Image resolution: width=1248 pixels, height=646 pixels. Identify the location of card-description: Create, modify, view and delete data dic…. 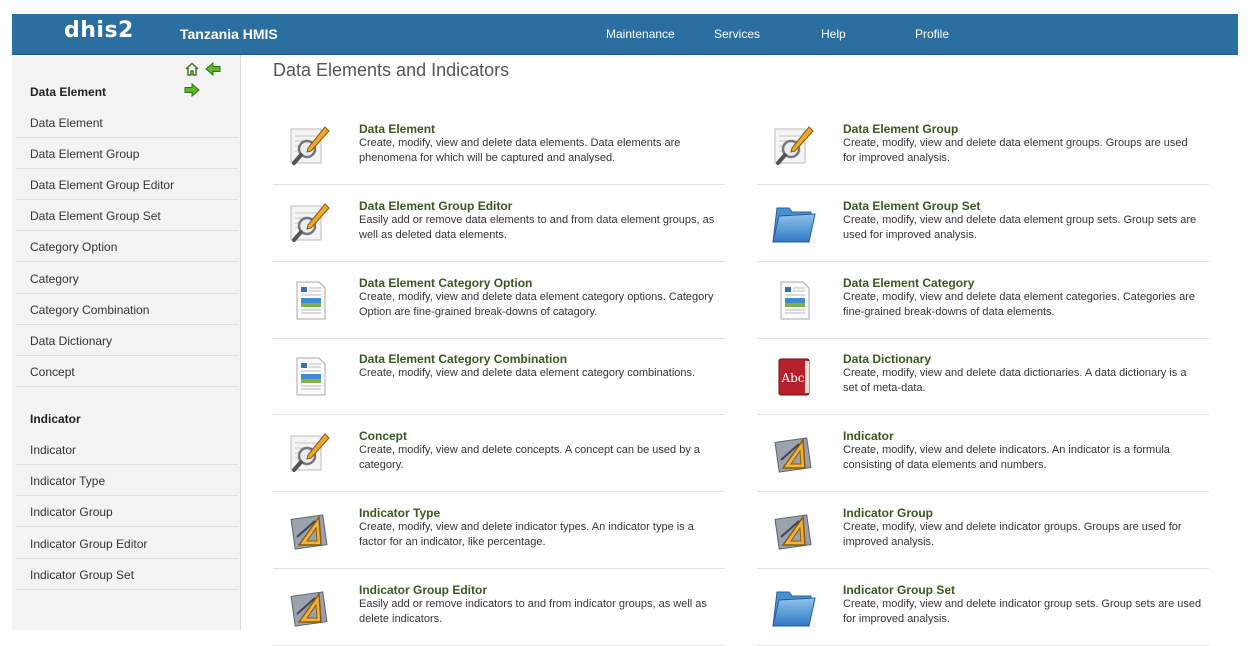
(1015, 380).